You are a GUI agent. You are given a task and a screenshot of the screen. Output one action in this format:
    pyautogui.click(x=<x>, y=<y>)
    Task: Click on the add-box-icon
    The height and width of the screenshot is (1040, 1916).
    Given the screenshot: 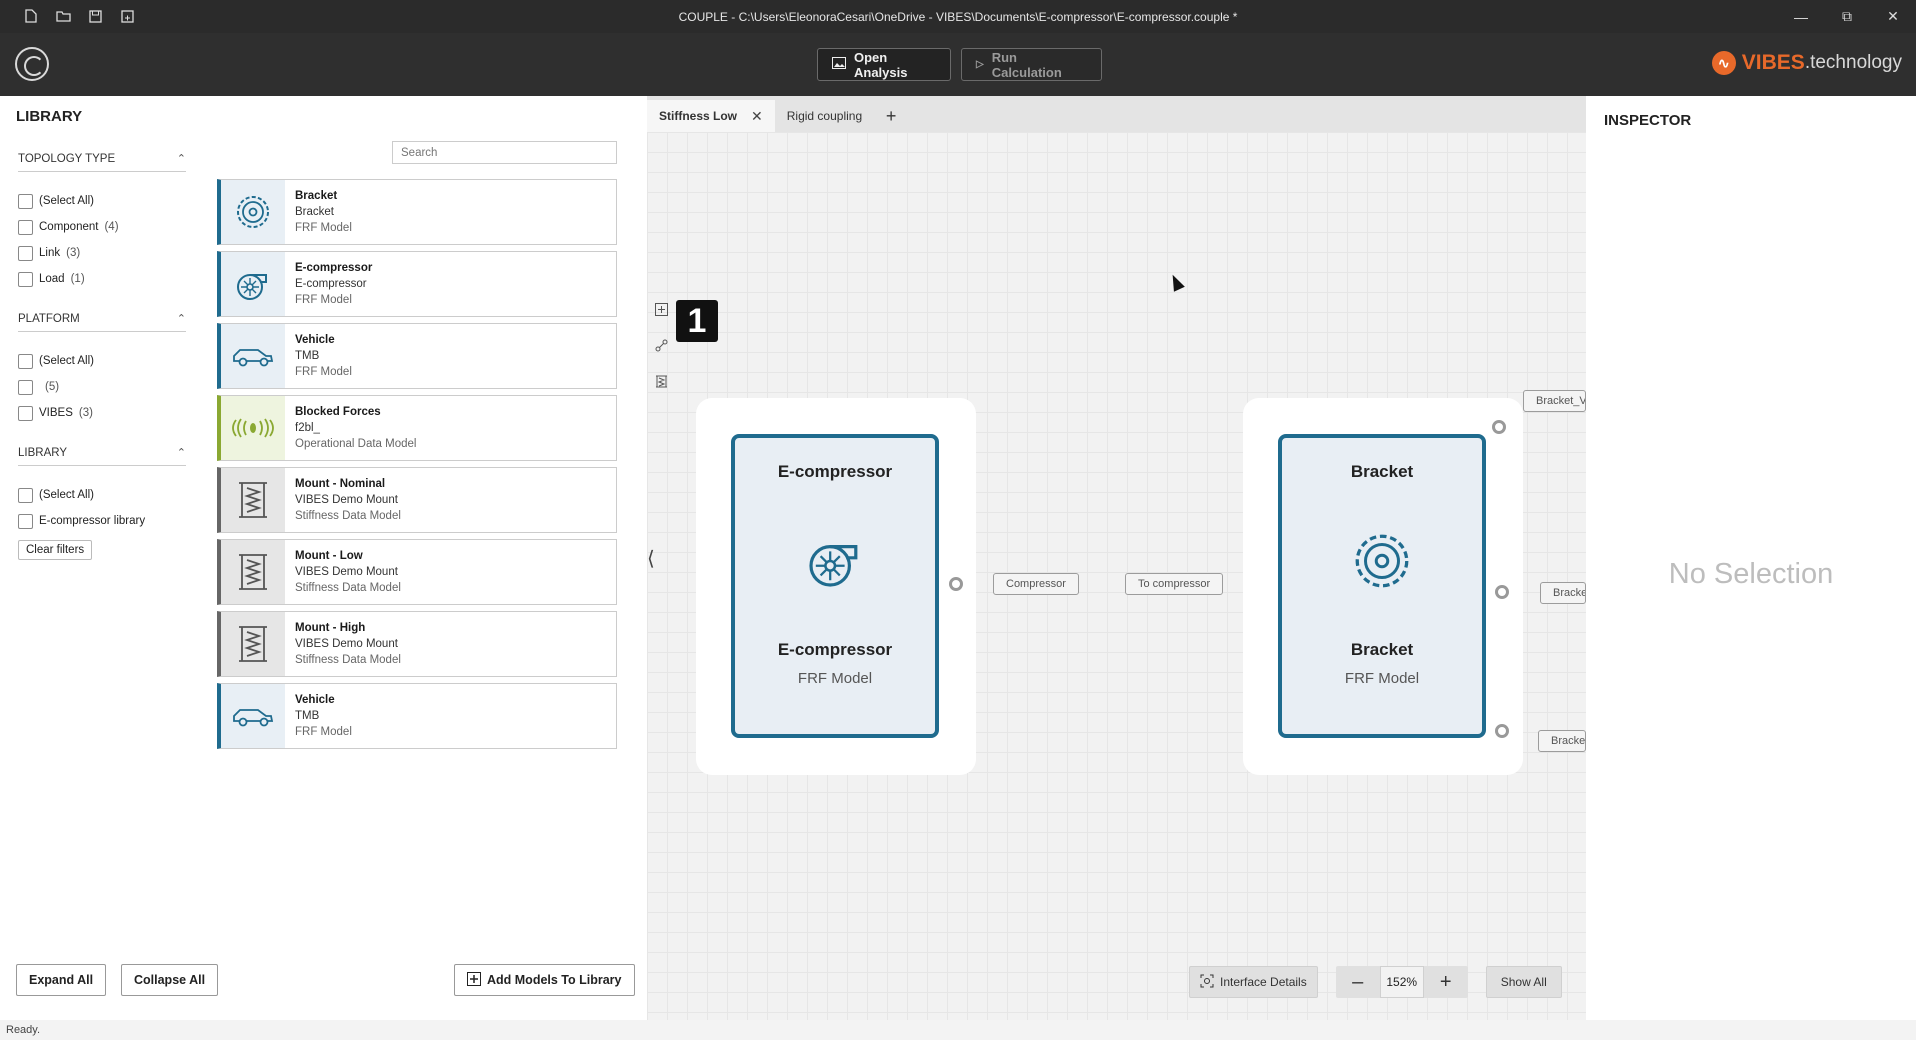 What is the action you would take?
    pyautogui.click(x=474, y=980)
    